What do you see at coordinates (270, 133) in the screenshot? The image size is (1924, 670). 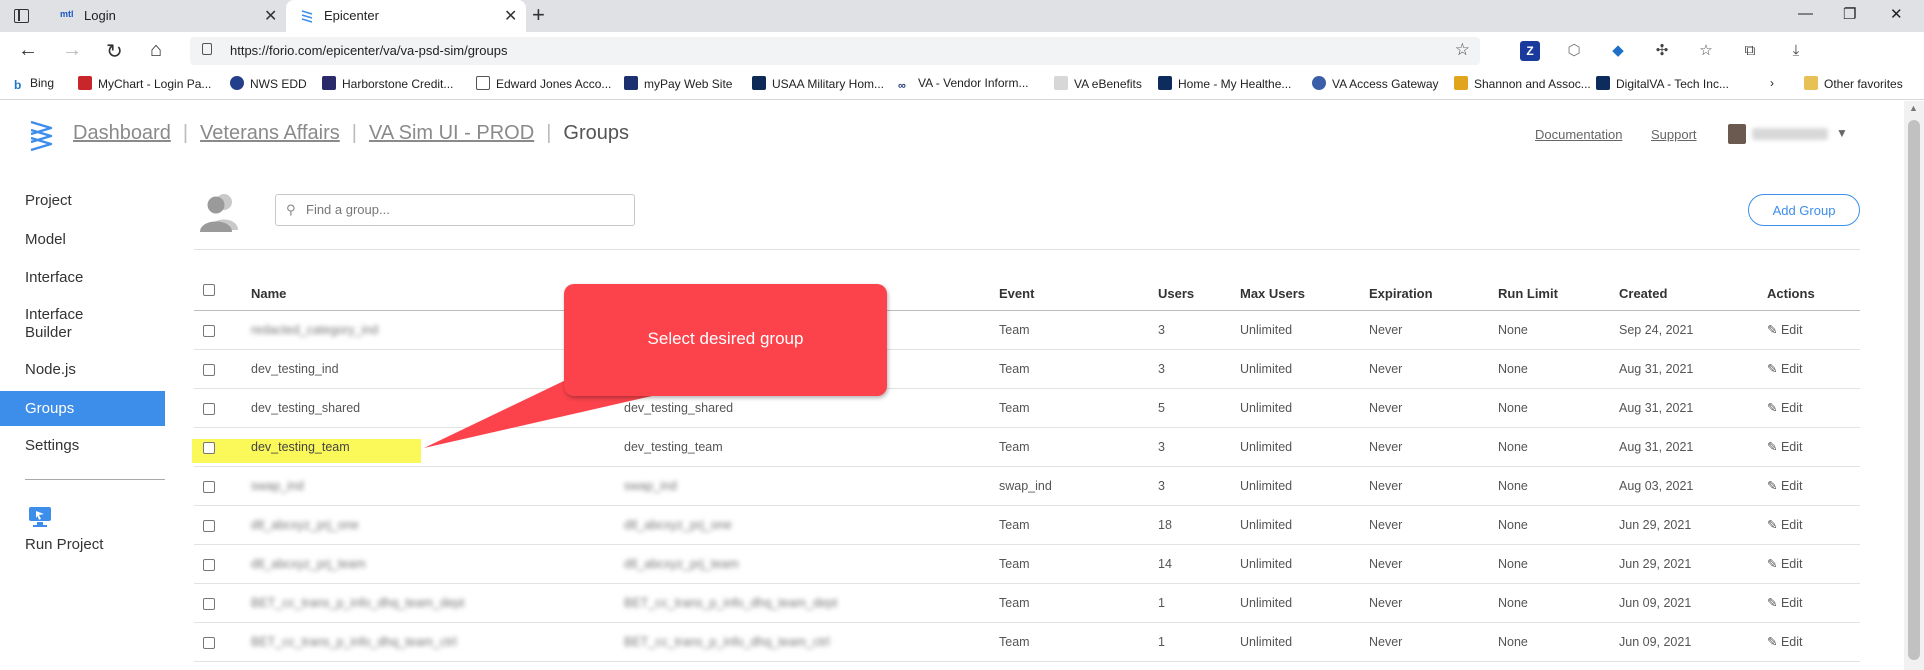 I see `breadcrumb-account: Veterans Affairs` at bounding box center [270, 133].